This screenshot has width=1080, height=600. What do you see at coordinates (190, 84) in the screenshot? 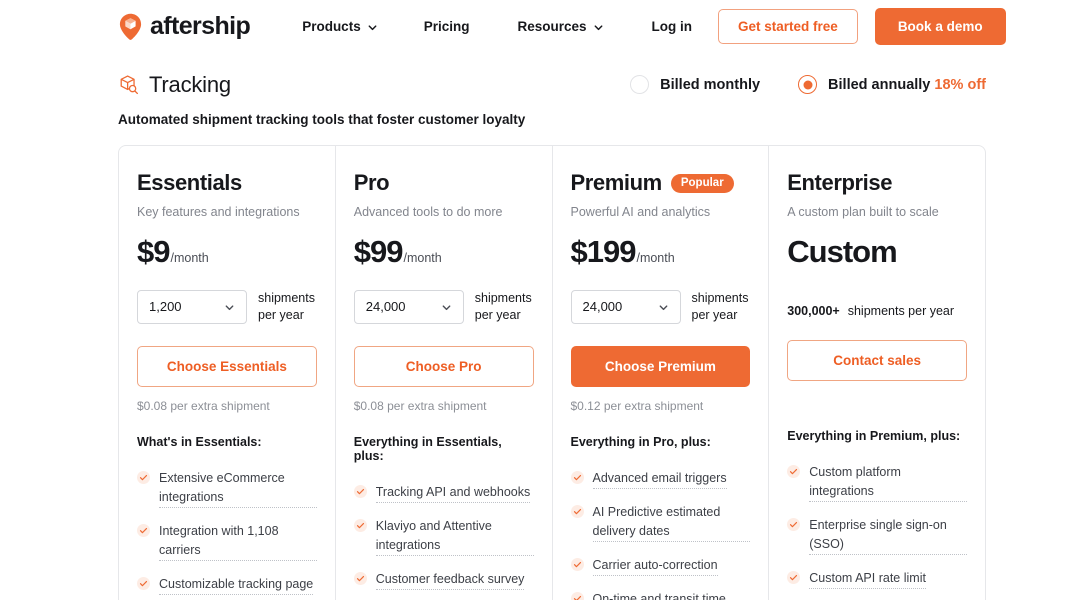
I see `page-title: Tracking` at bounding box center [190, 84].